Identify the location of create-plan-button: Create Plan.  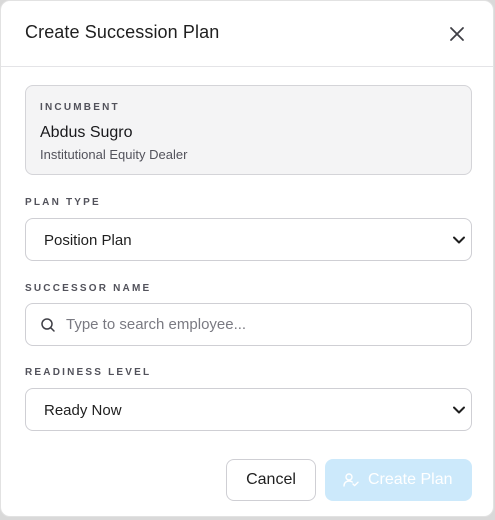
(398, 480).